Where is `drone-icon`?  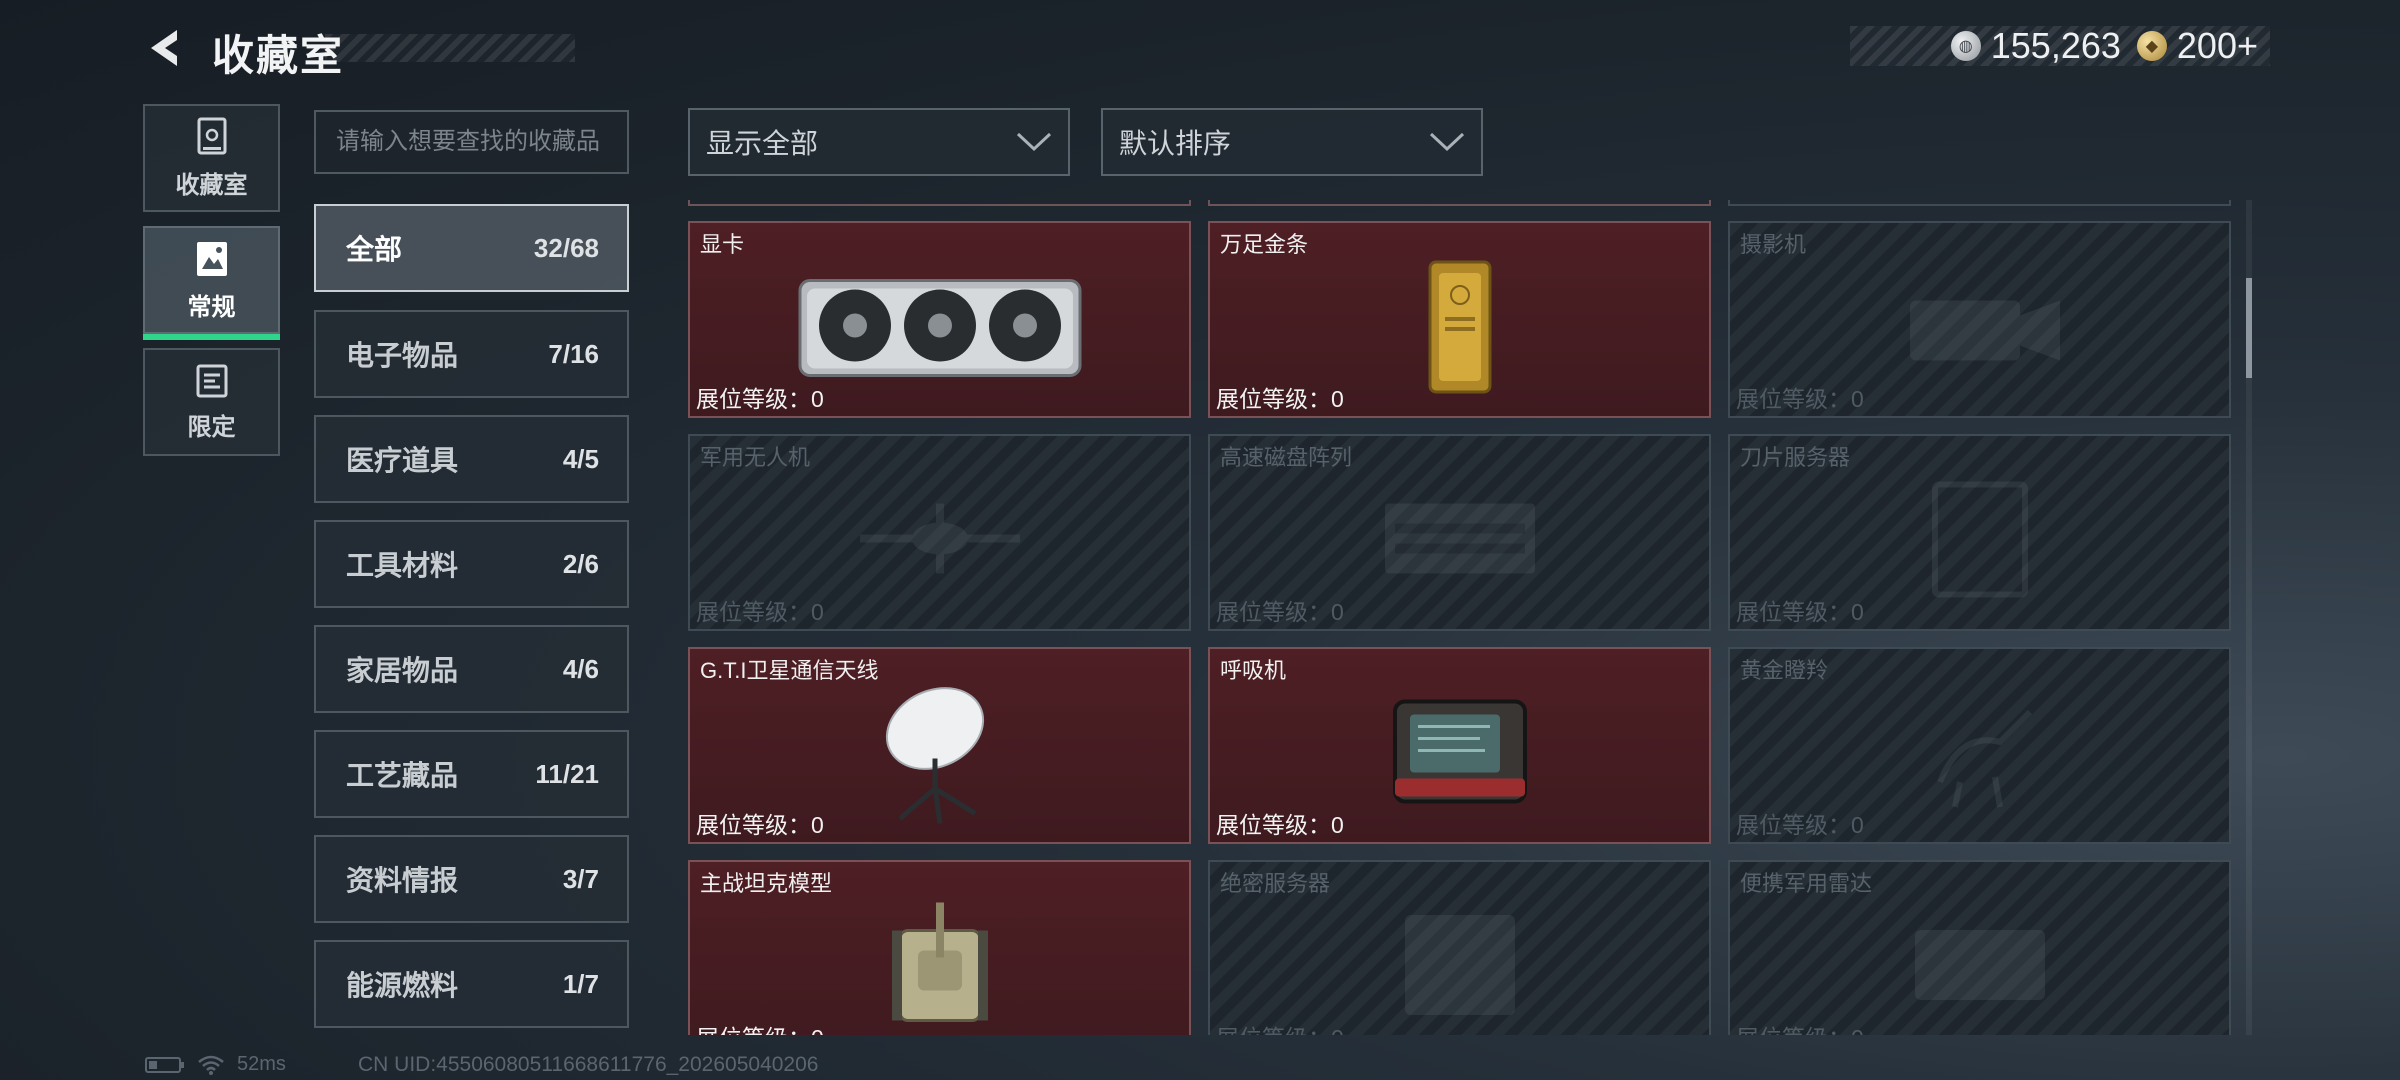 drone-icon is located at coordinates (939, 538).